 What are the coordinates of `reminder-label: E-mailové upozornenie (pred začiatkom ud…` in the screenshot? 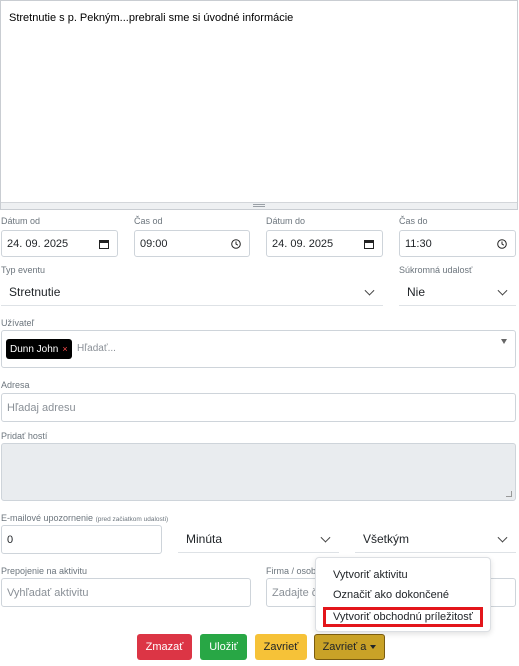 It's located at (84, 518).